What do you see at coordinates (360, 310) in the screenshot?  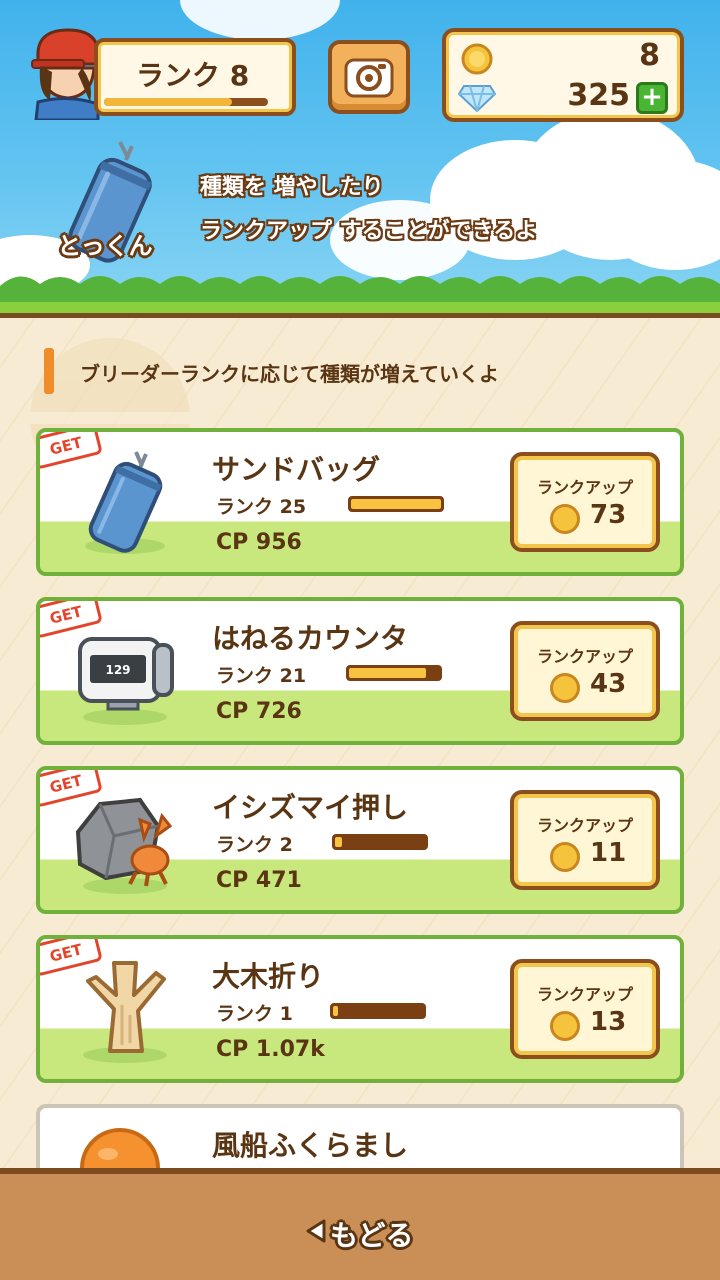 I see `ground` at bounding box center [360, 310].